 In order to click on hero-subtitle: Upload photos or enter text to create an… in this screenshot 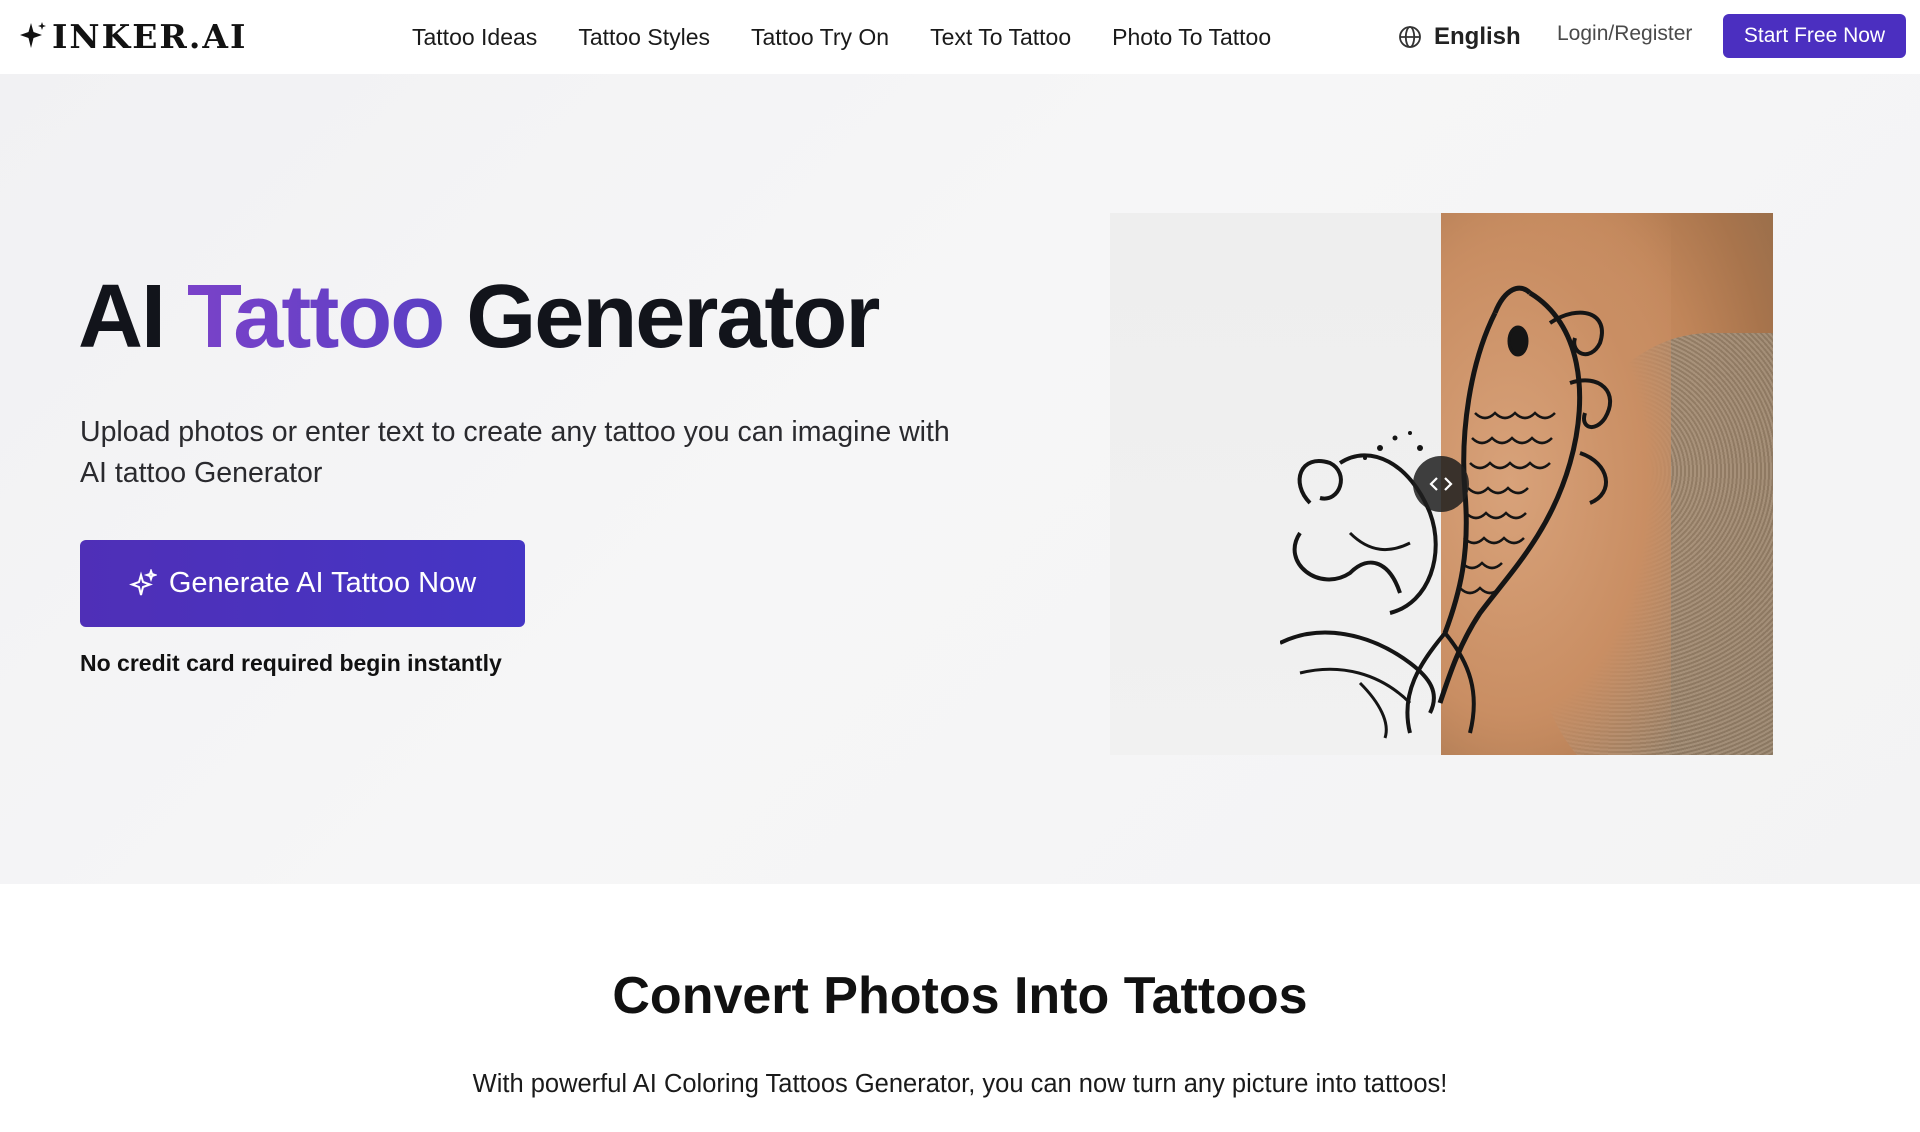, I will do `click(515, 452)`.